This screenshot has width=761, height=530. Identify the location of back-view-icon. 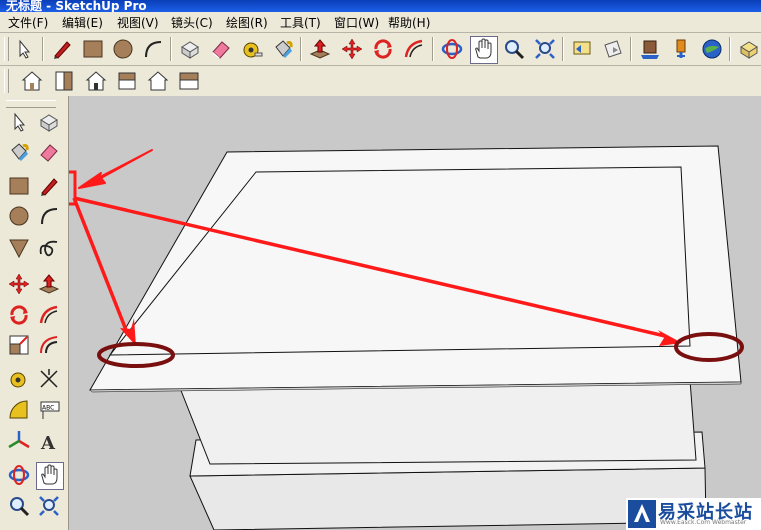
(158, 81).